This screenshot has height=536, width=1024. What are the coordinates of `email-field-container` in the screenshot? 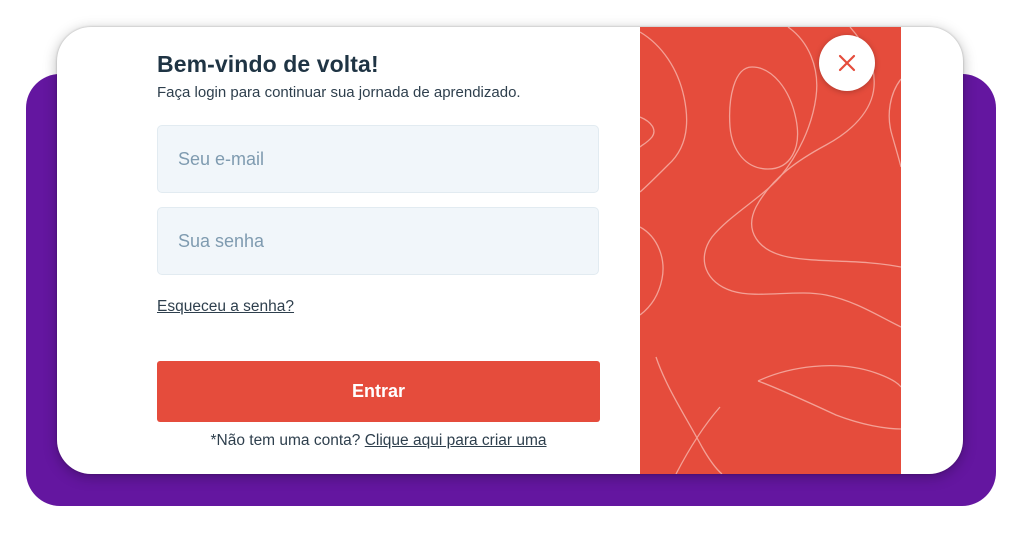 It's located at (378, 159).